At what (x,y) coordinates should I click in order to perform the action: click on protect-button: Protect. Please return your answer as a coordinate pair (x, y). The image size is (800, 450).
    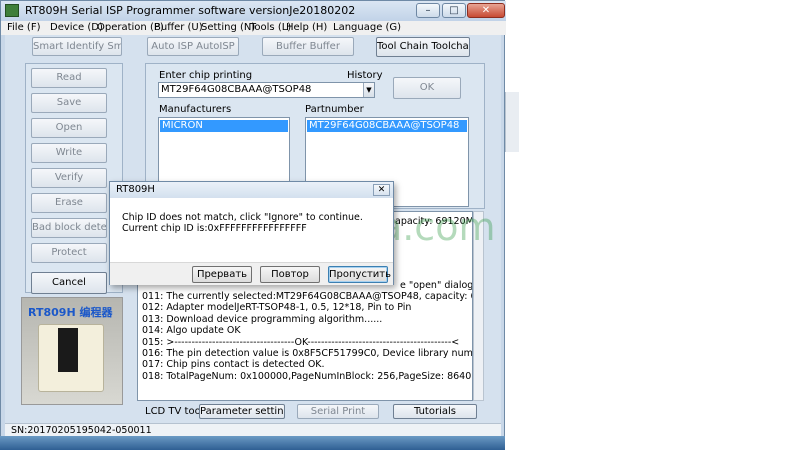
    Looking at the image, I should click on (69, 253).